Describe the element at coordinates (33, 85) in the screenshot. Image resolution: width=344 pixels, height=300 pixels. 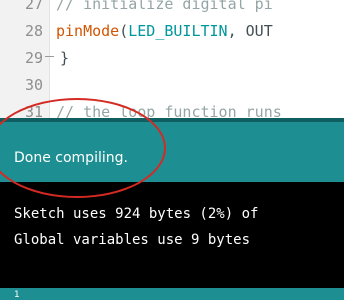
I see `line-number: 30` at that location.